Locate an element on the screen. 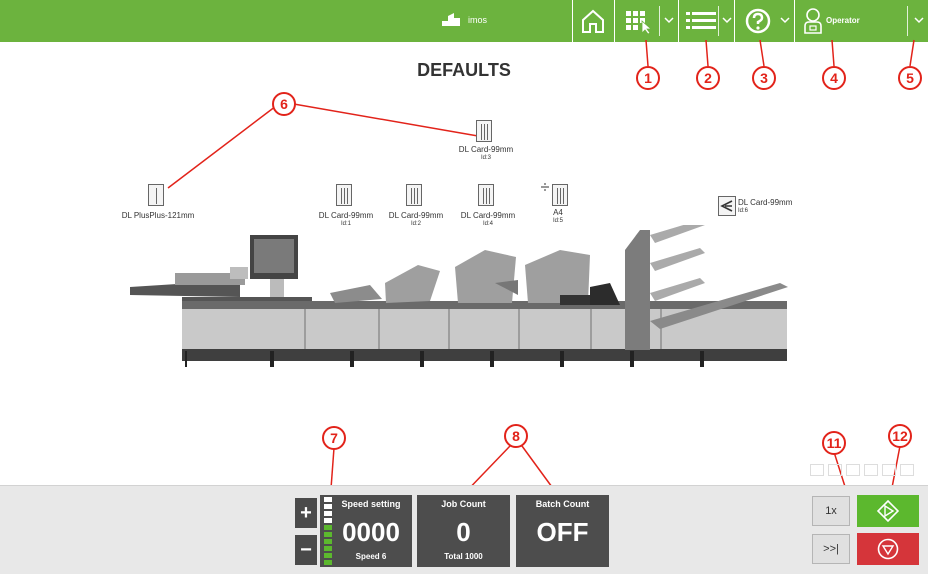  speed-title: Speed setting is located at coordinates (371, 504).